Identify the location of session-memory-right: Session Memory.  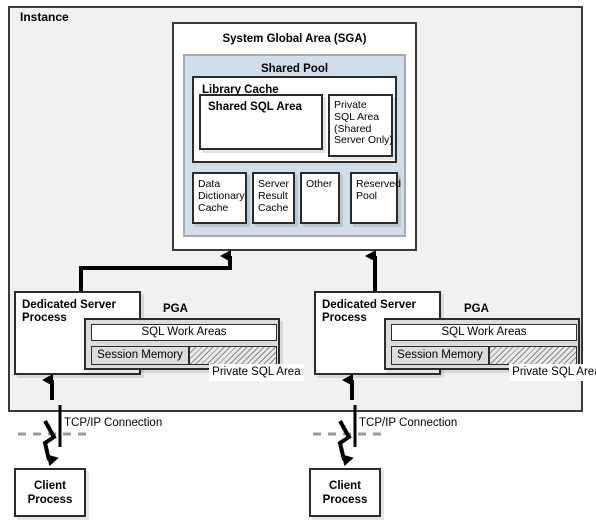
(440, 355).